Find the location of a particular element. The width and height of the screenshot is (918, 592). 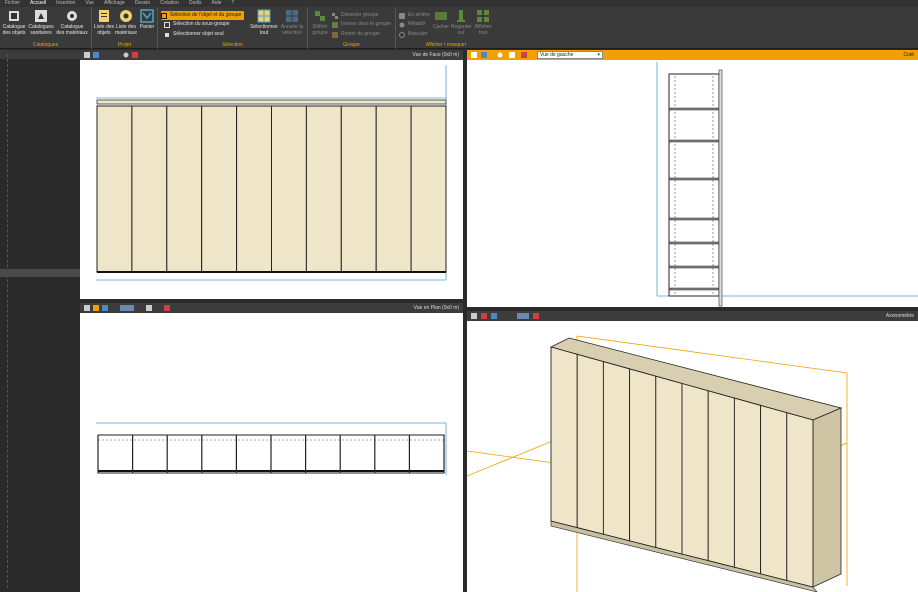

look-out-button: Regarder out is located at coordinates (461, 22).